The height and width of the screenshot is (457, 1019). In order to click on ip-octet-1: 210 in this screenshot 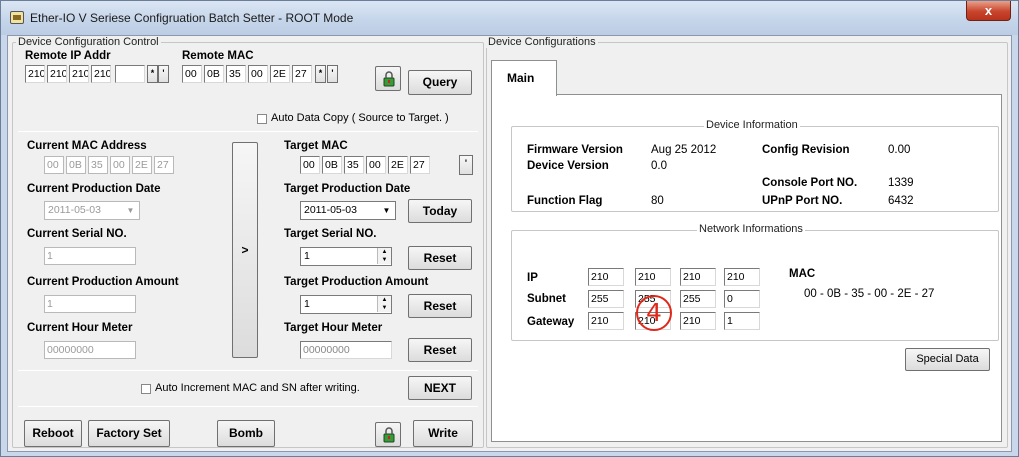, I will do `click(606, 277)`.